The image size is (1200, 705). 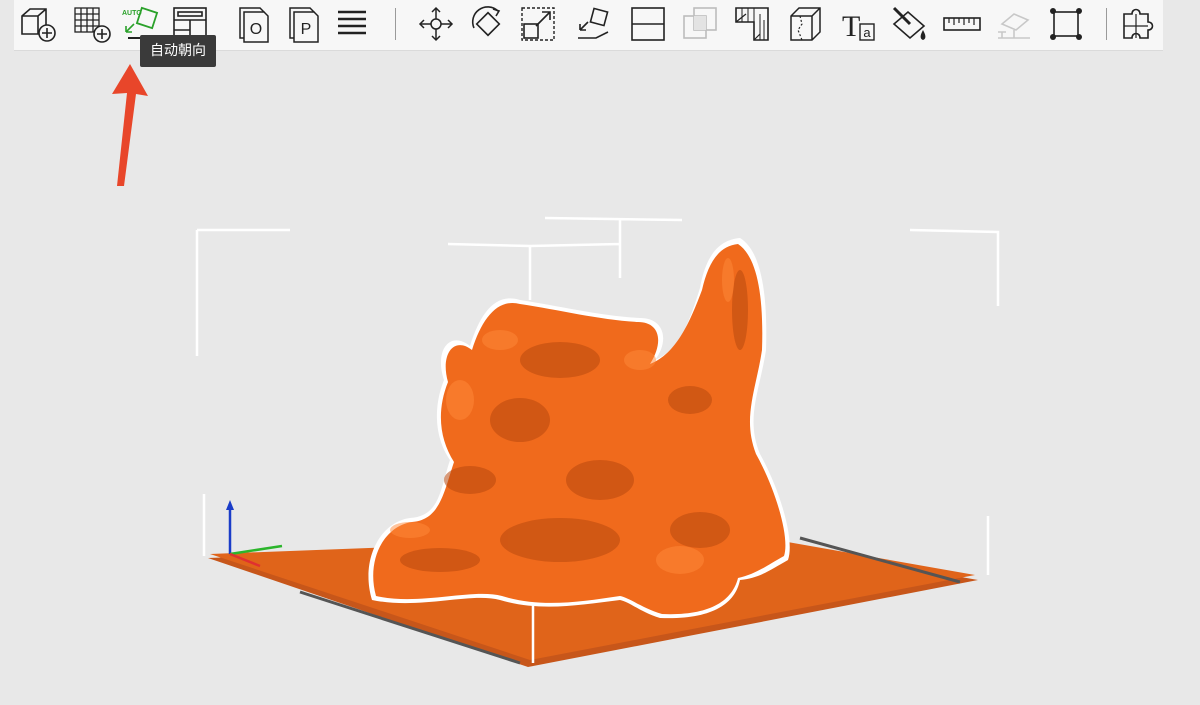 I want to click on document-p-icon: P, so click(x=304, y=25).